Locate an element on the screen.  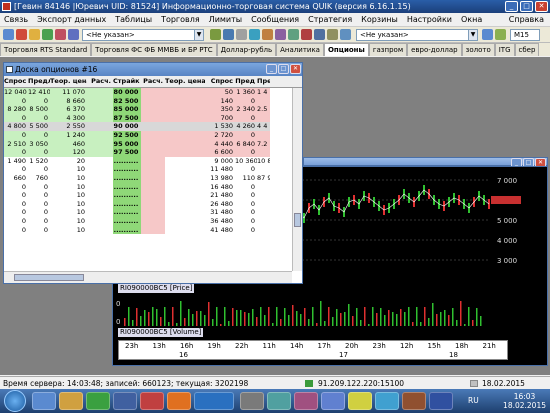
news-icon is located at coordinates (319, 34).